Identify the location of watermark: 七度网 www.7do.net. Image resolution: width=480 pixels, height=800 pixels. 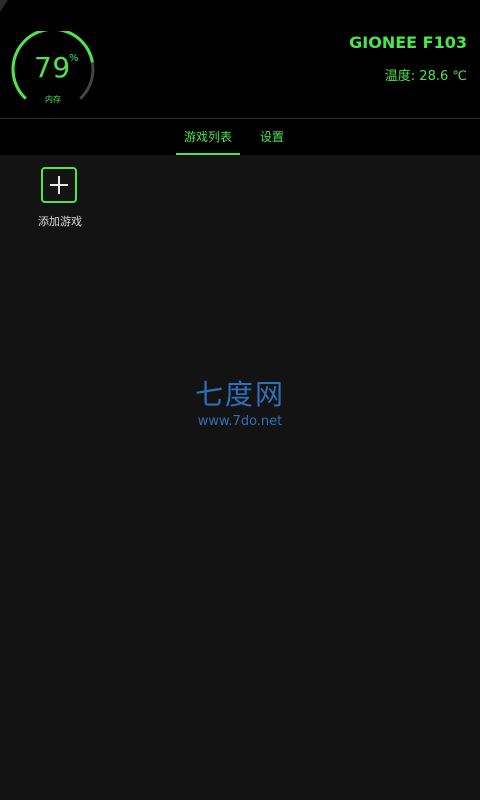
(240, 401).